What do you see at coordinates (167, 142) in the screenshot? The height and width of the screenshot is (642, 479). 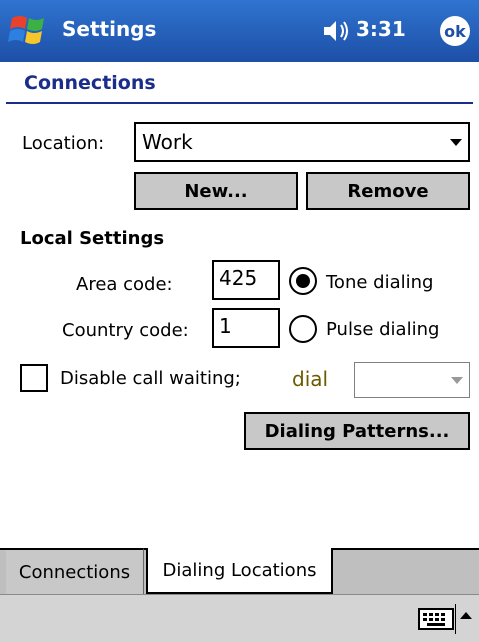 I see `location-value: Work` at bounding box center [167, 142].